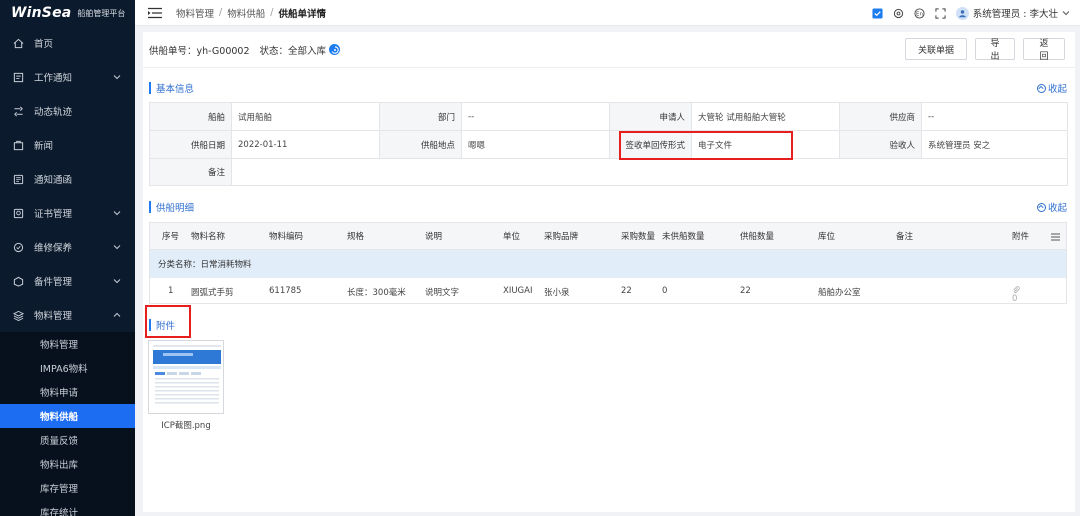 The width and height of the screenshot is (1080, 516). I want to click on cell-name: 圆弧式手剪, so click(212, 293).